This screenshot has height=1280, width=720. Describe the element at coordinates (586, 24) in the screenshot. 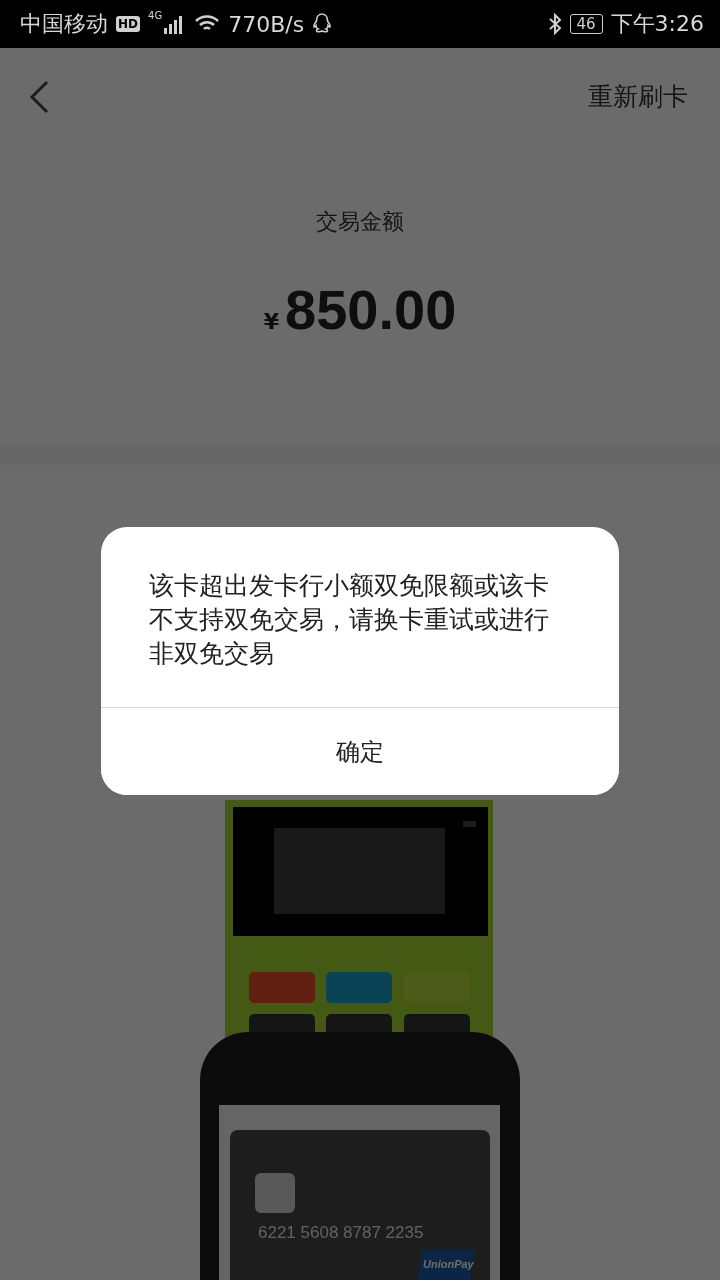

I see `battery-indicator: 46` at that location.